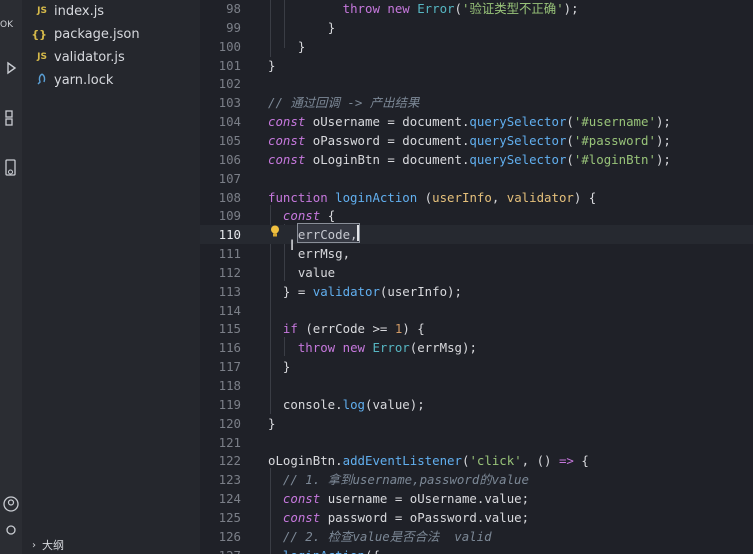  What do you see at coordinates (476, 328) in the screenshot?
I see `code-line: 115 if (errCode >= 1) {` at bounding box center [476, 328].